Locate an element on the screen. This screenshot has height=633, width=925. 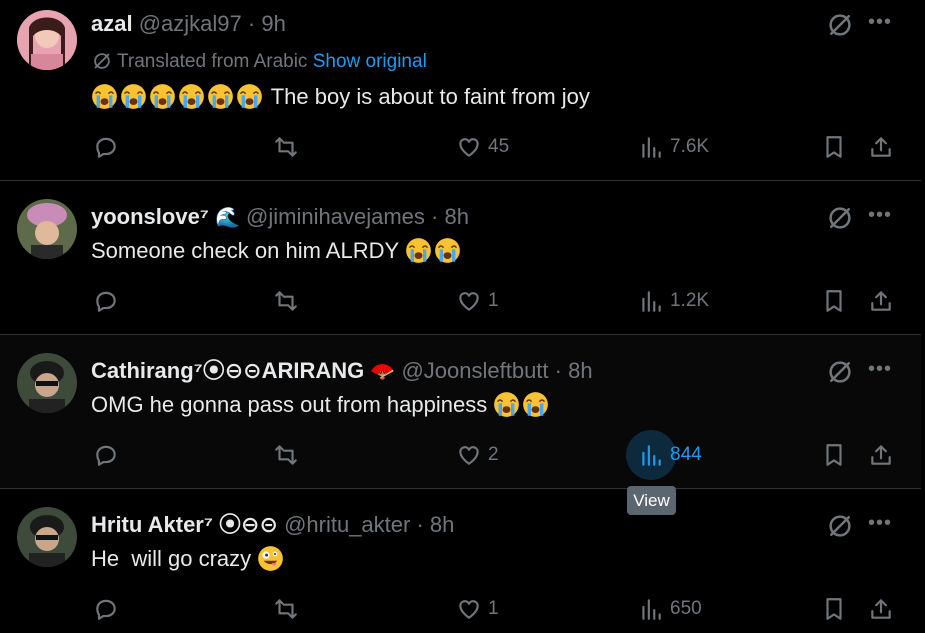
view-count: 7.6K is located at coordinates (690, 146).